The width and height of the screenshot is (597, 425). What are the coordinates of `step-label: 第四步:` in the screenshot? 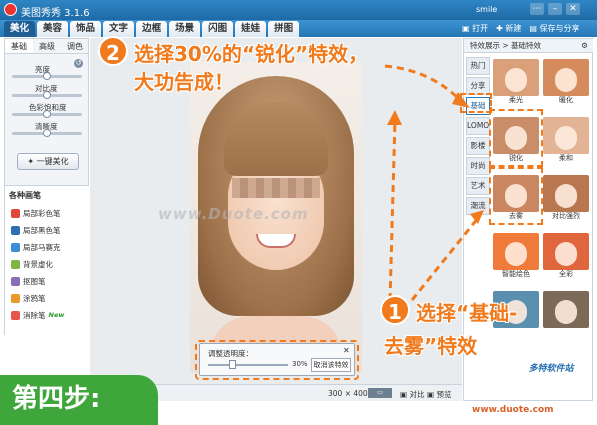 It's located at (79, 400).